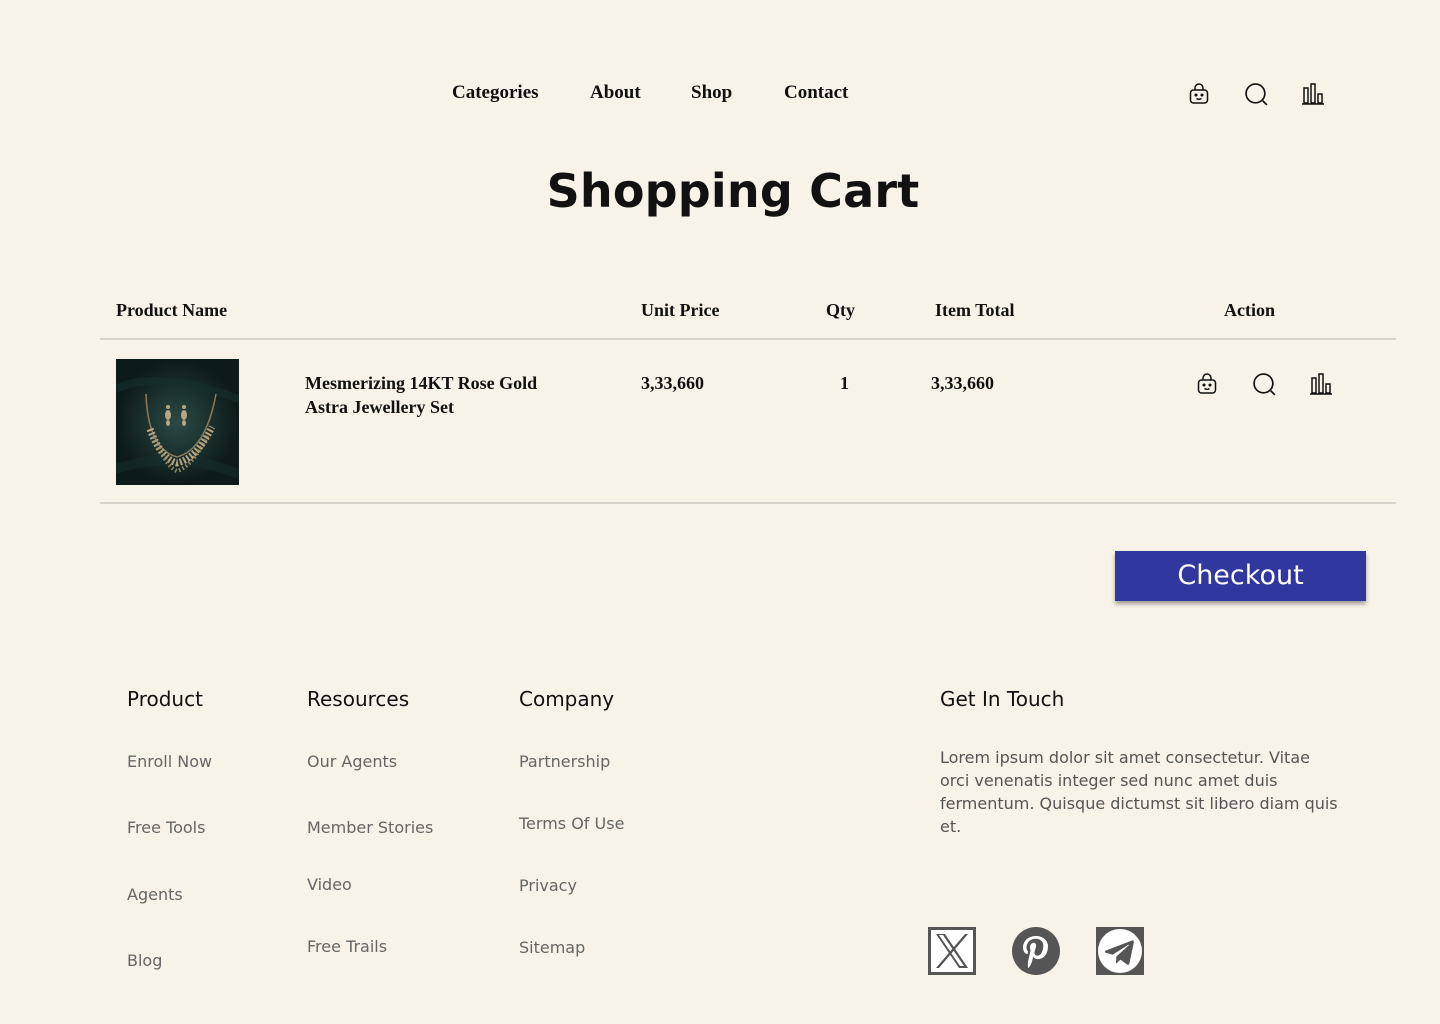 The width and height of the screenshot is (1440, 1024). Describe the element at coordinates (711, 93) in the screenshot. I see `nav-link-shop: Shop` at that location.